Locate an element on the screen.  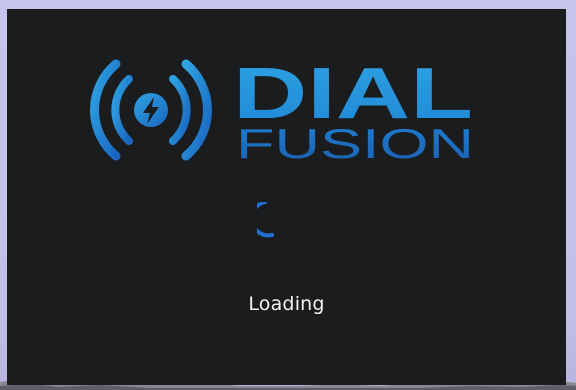
broadcast-lightning-icon is located at coordinates (151, 110).